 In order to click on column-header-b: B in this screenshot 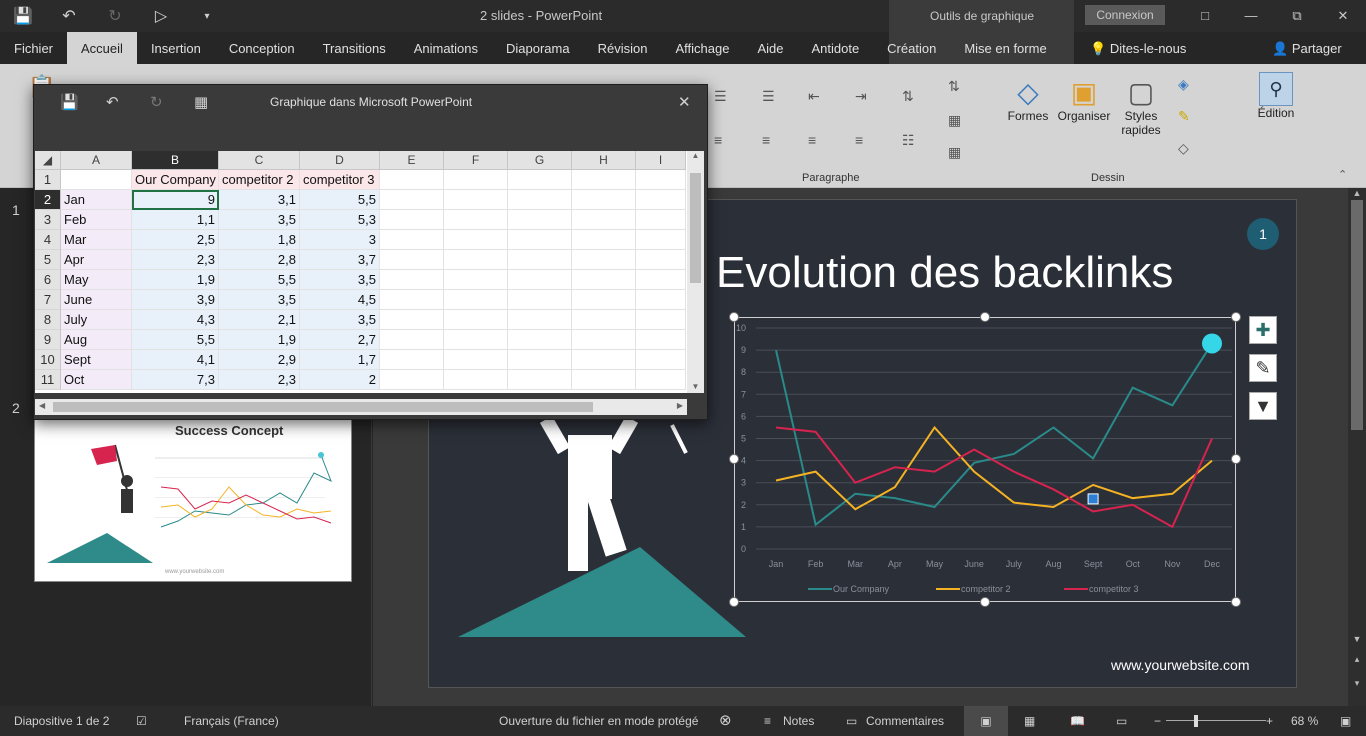, I will do `click(175, 160)`.